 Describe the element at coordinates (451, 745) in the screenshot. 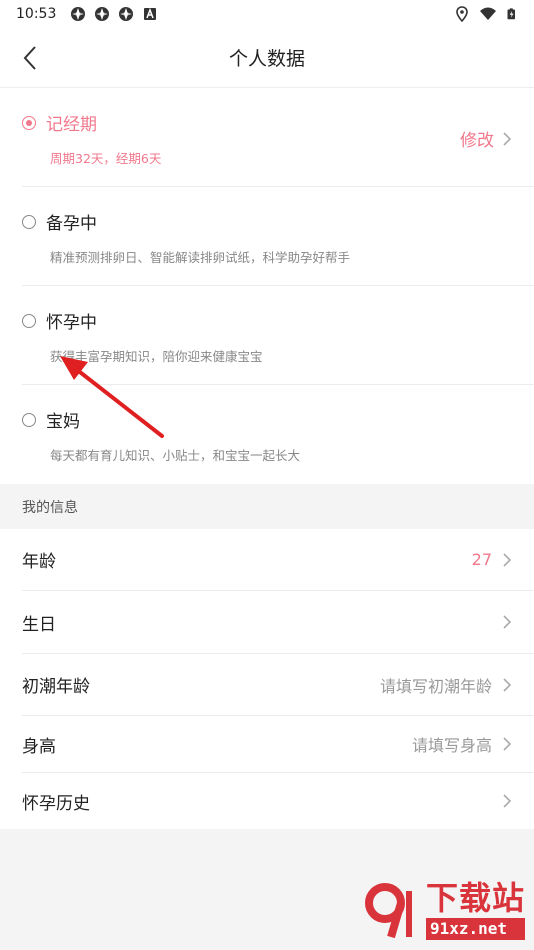

I see `info-value: 请填写身高` at that location.